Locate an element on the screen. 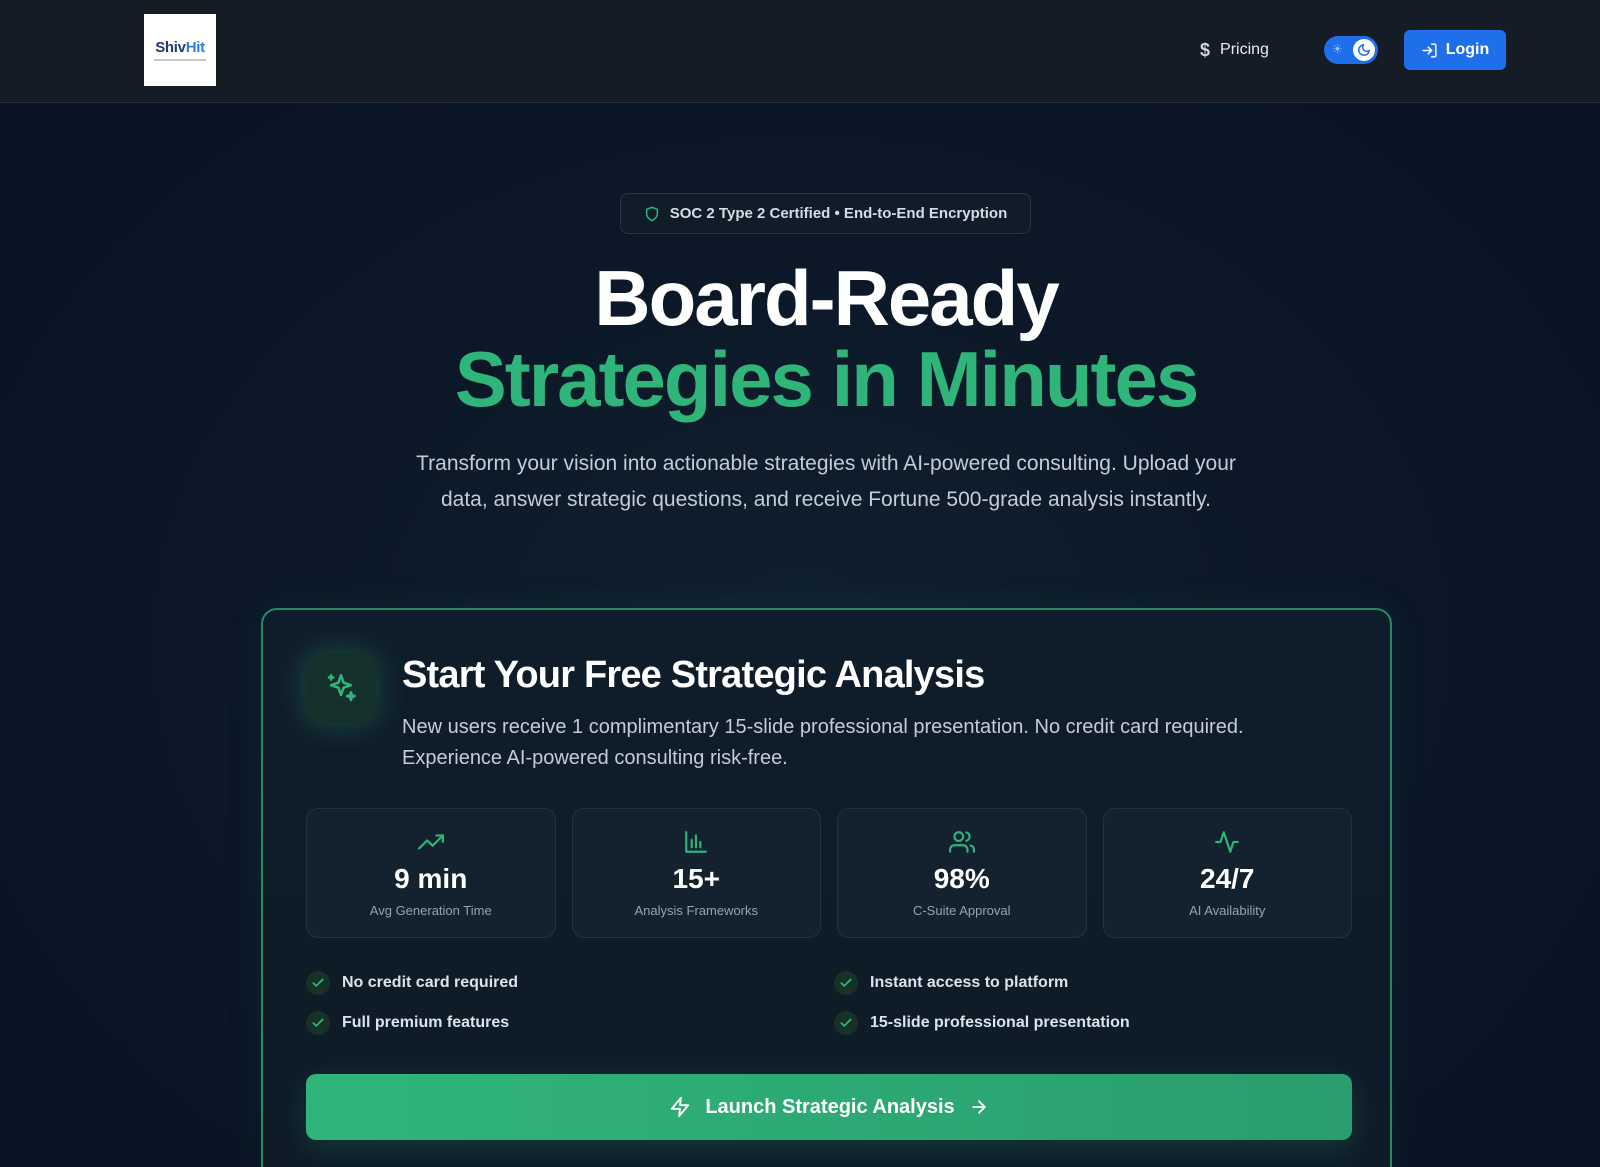 The image size is (1600, 1167). sparkles-icon-box is located at coordinates (341, 688).